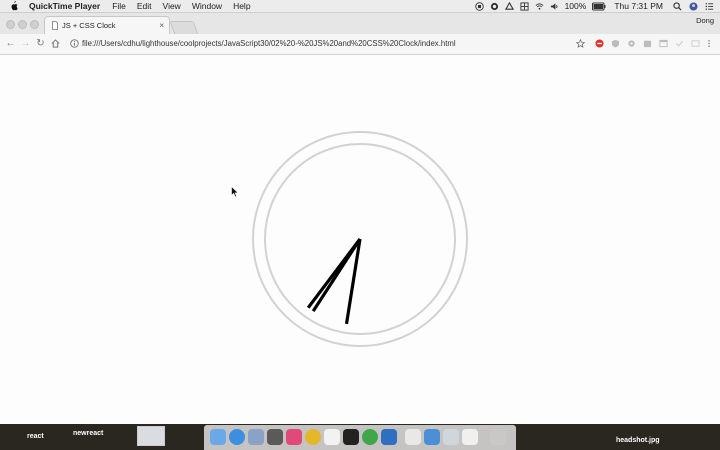 The width and height of the screenshot is (720, 450). I want to click on volume-icon, so click(554, 6).